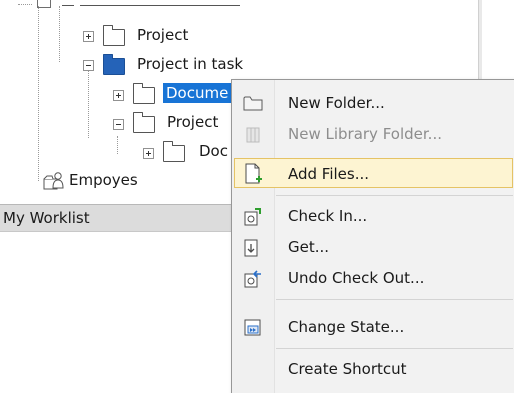  I want to click on tree-item-project-nested: Project, so click(192, 122).